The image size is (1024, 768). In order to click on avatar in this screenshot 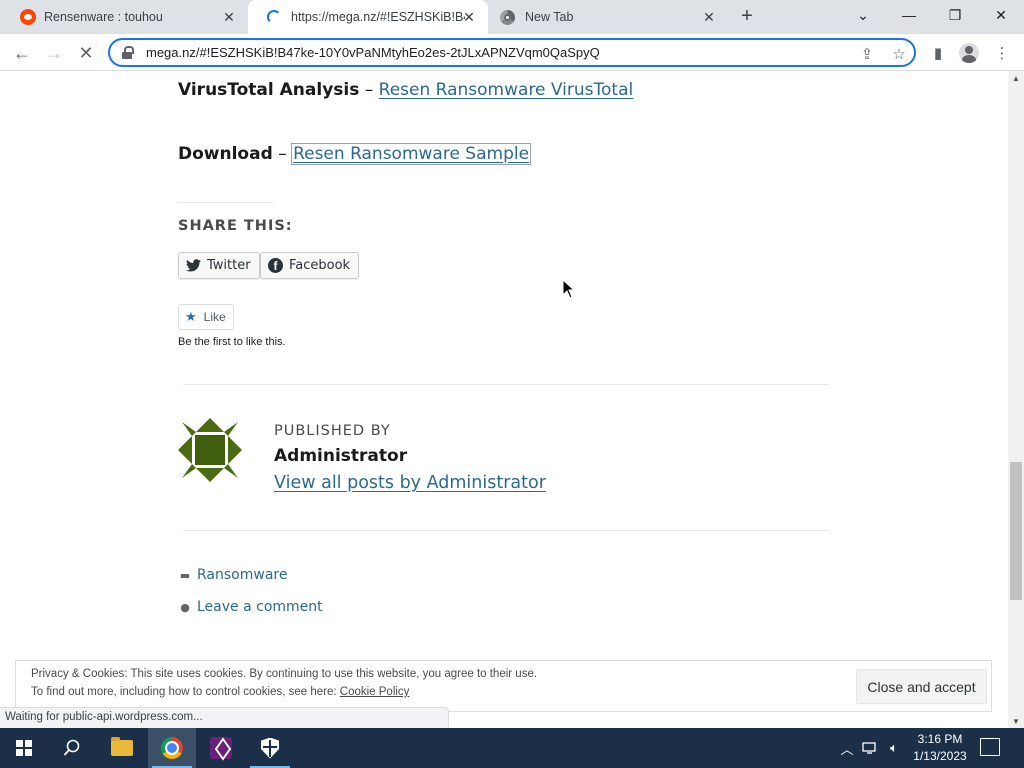, I will do `click(969, 53)`.